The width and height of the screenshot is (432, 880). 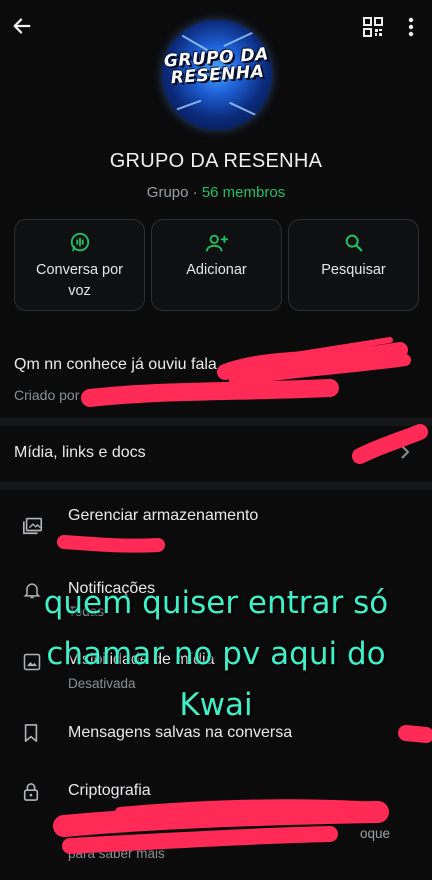 I want to click on storage-folder-icon, so click(x=33, y=525).